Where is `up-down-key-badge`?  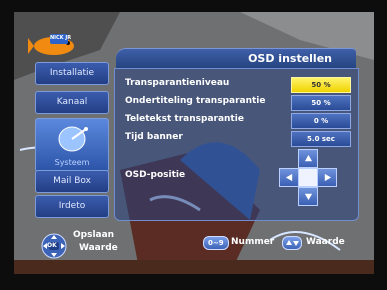
up-down-key-badge is located at coordinates (292, 243).